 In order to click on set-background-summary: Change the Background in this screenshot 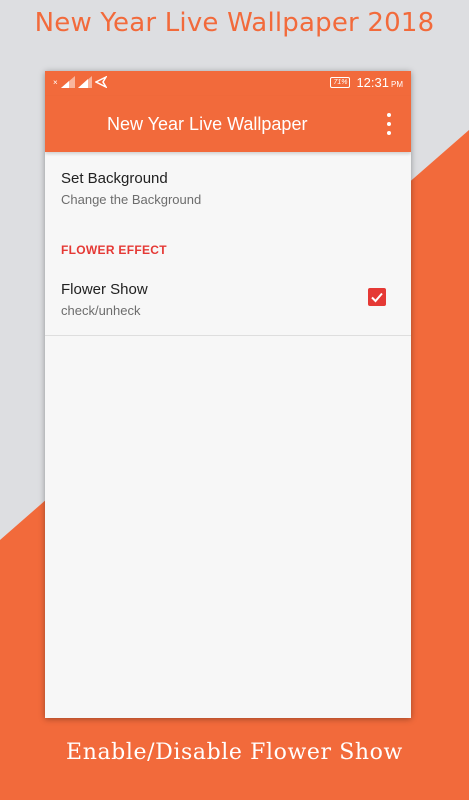, I will do `click(131, 199)`.